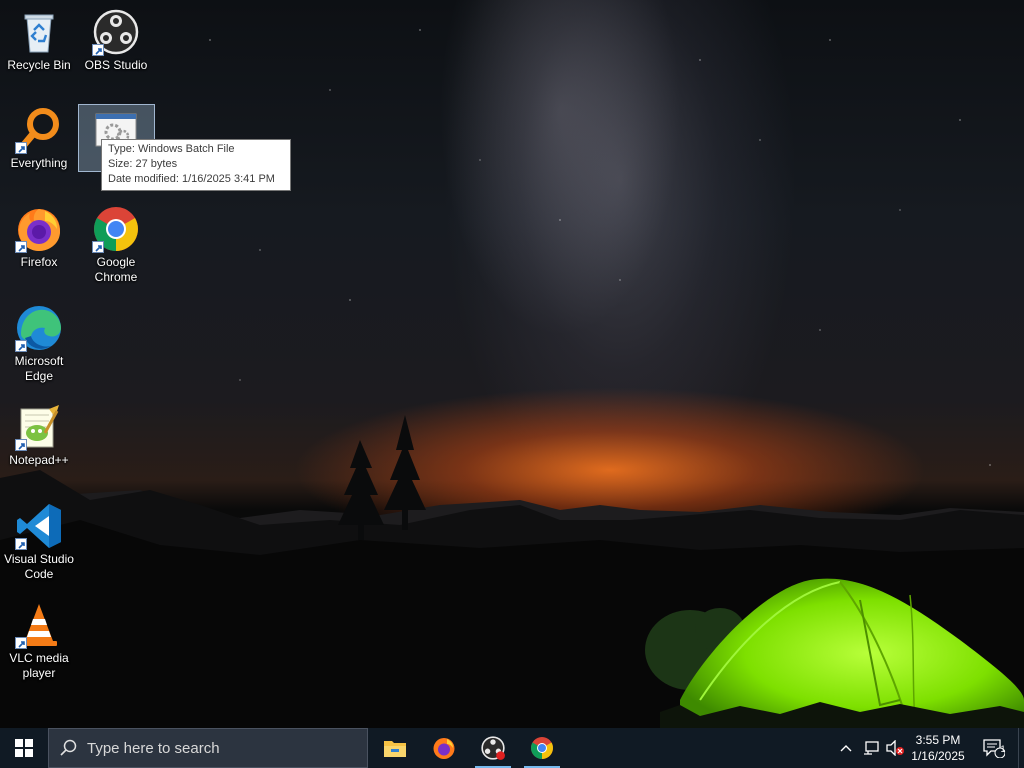 The image size is (1024, 768). Describe the element at coordinates (143, 164) in the screenshot. I see `tooltip-size: Size: 27 bytes` at that location.